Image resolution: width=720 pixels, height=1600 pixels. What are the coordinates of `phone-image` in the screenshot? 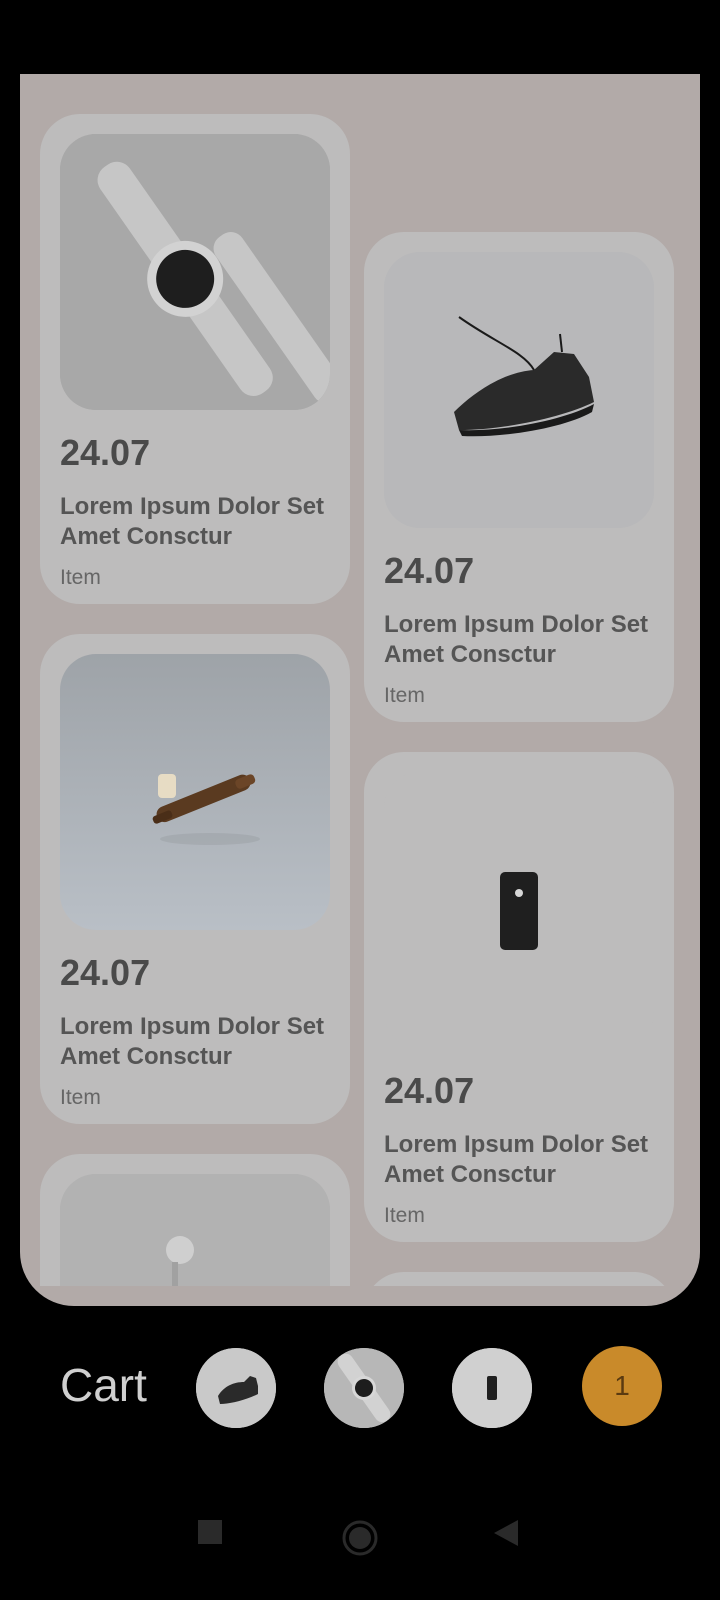 It's located at (519, 910).